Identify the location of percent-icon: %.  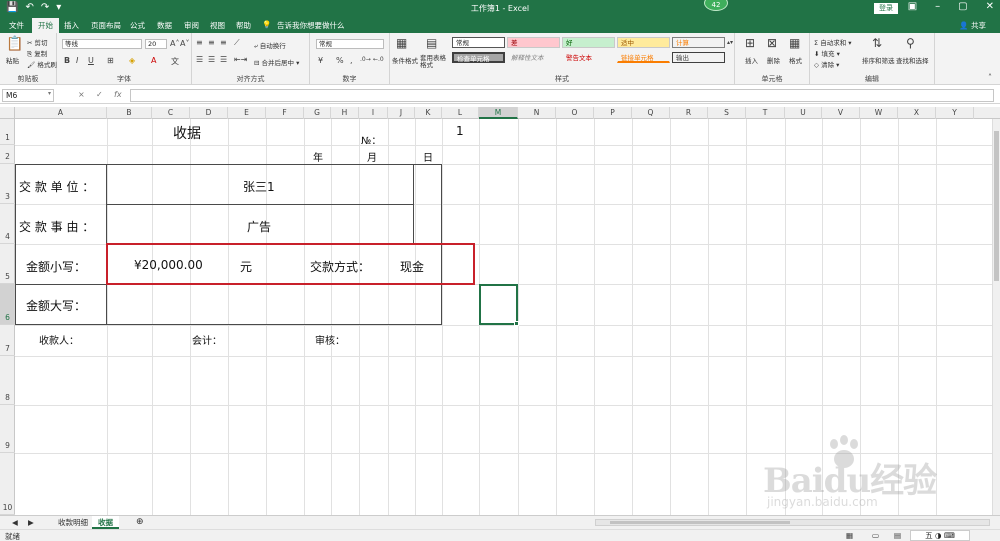
(340, 60).